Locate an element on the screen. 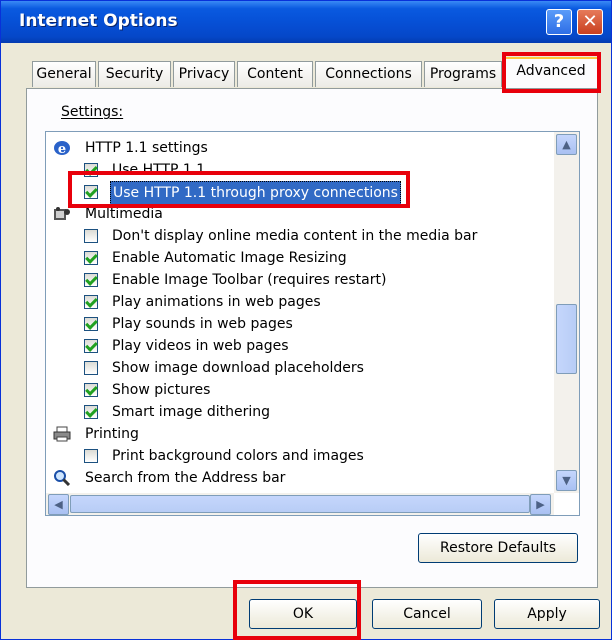 The image size is (612, 640). tab-content: Content is located at coordinates (275, 74).